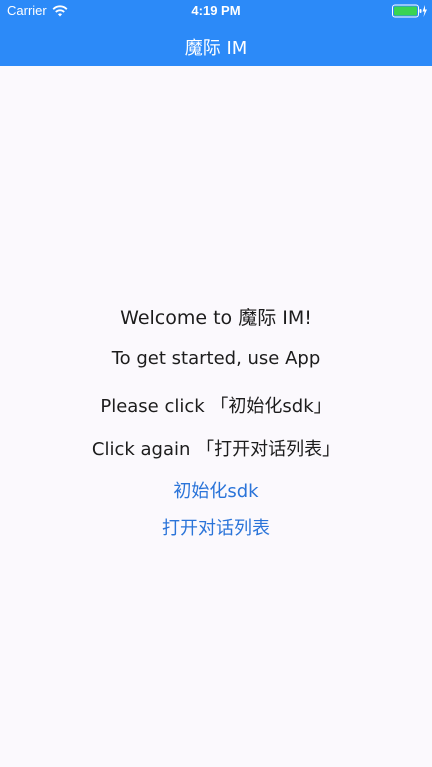 Image resolution: width=432 pixels, height=767 pixels. What do you see at coordinates (216, 358) in the screenshot?
I see `instruction-get-started: To get started, use App` at bounding box center [216, 358].